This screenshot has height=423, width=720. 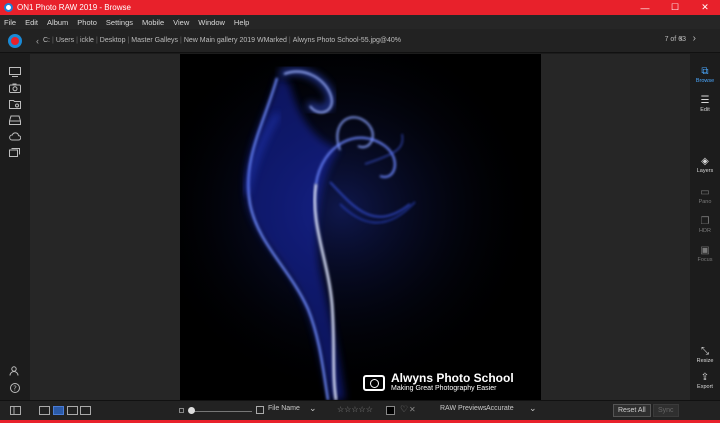 What do you see at coordinates (211, 22) in the screenshot?
I see `menu-window: Window` at bounding box center [211, 22].